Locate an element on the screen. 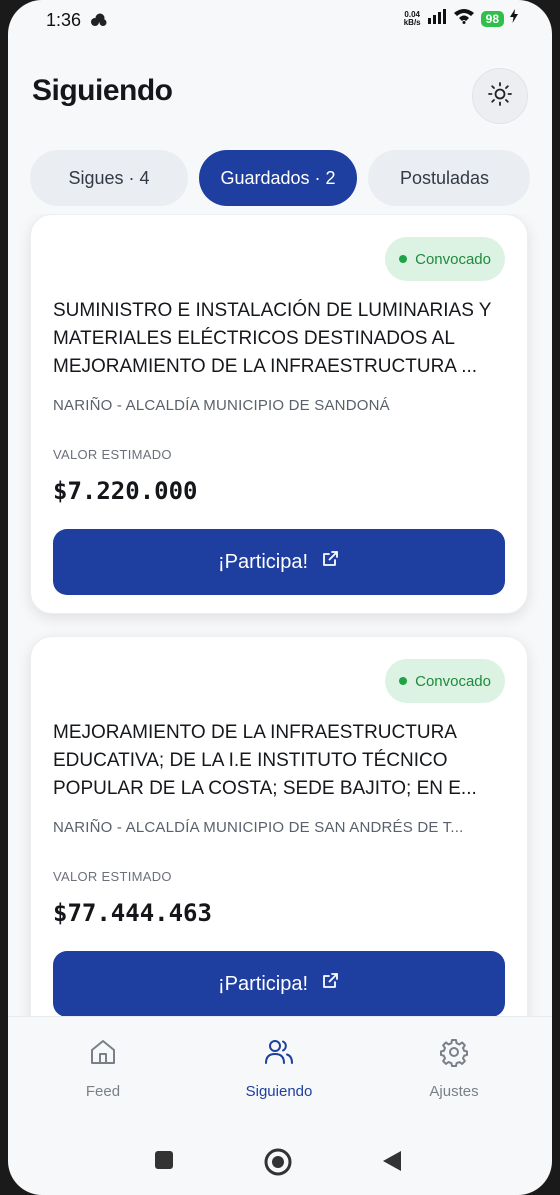 Image resolution: width=560 pixels, height=1195 pixels. nav-ajustes: Ajustes is located at coordinates (454, 1067).